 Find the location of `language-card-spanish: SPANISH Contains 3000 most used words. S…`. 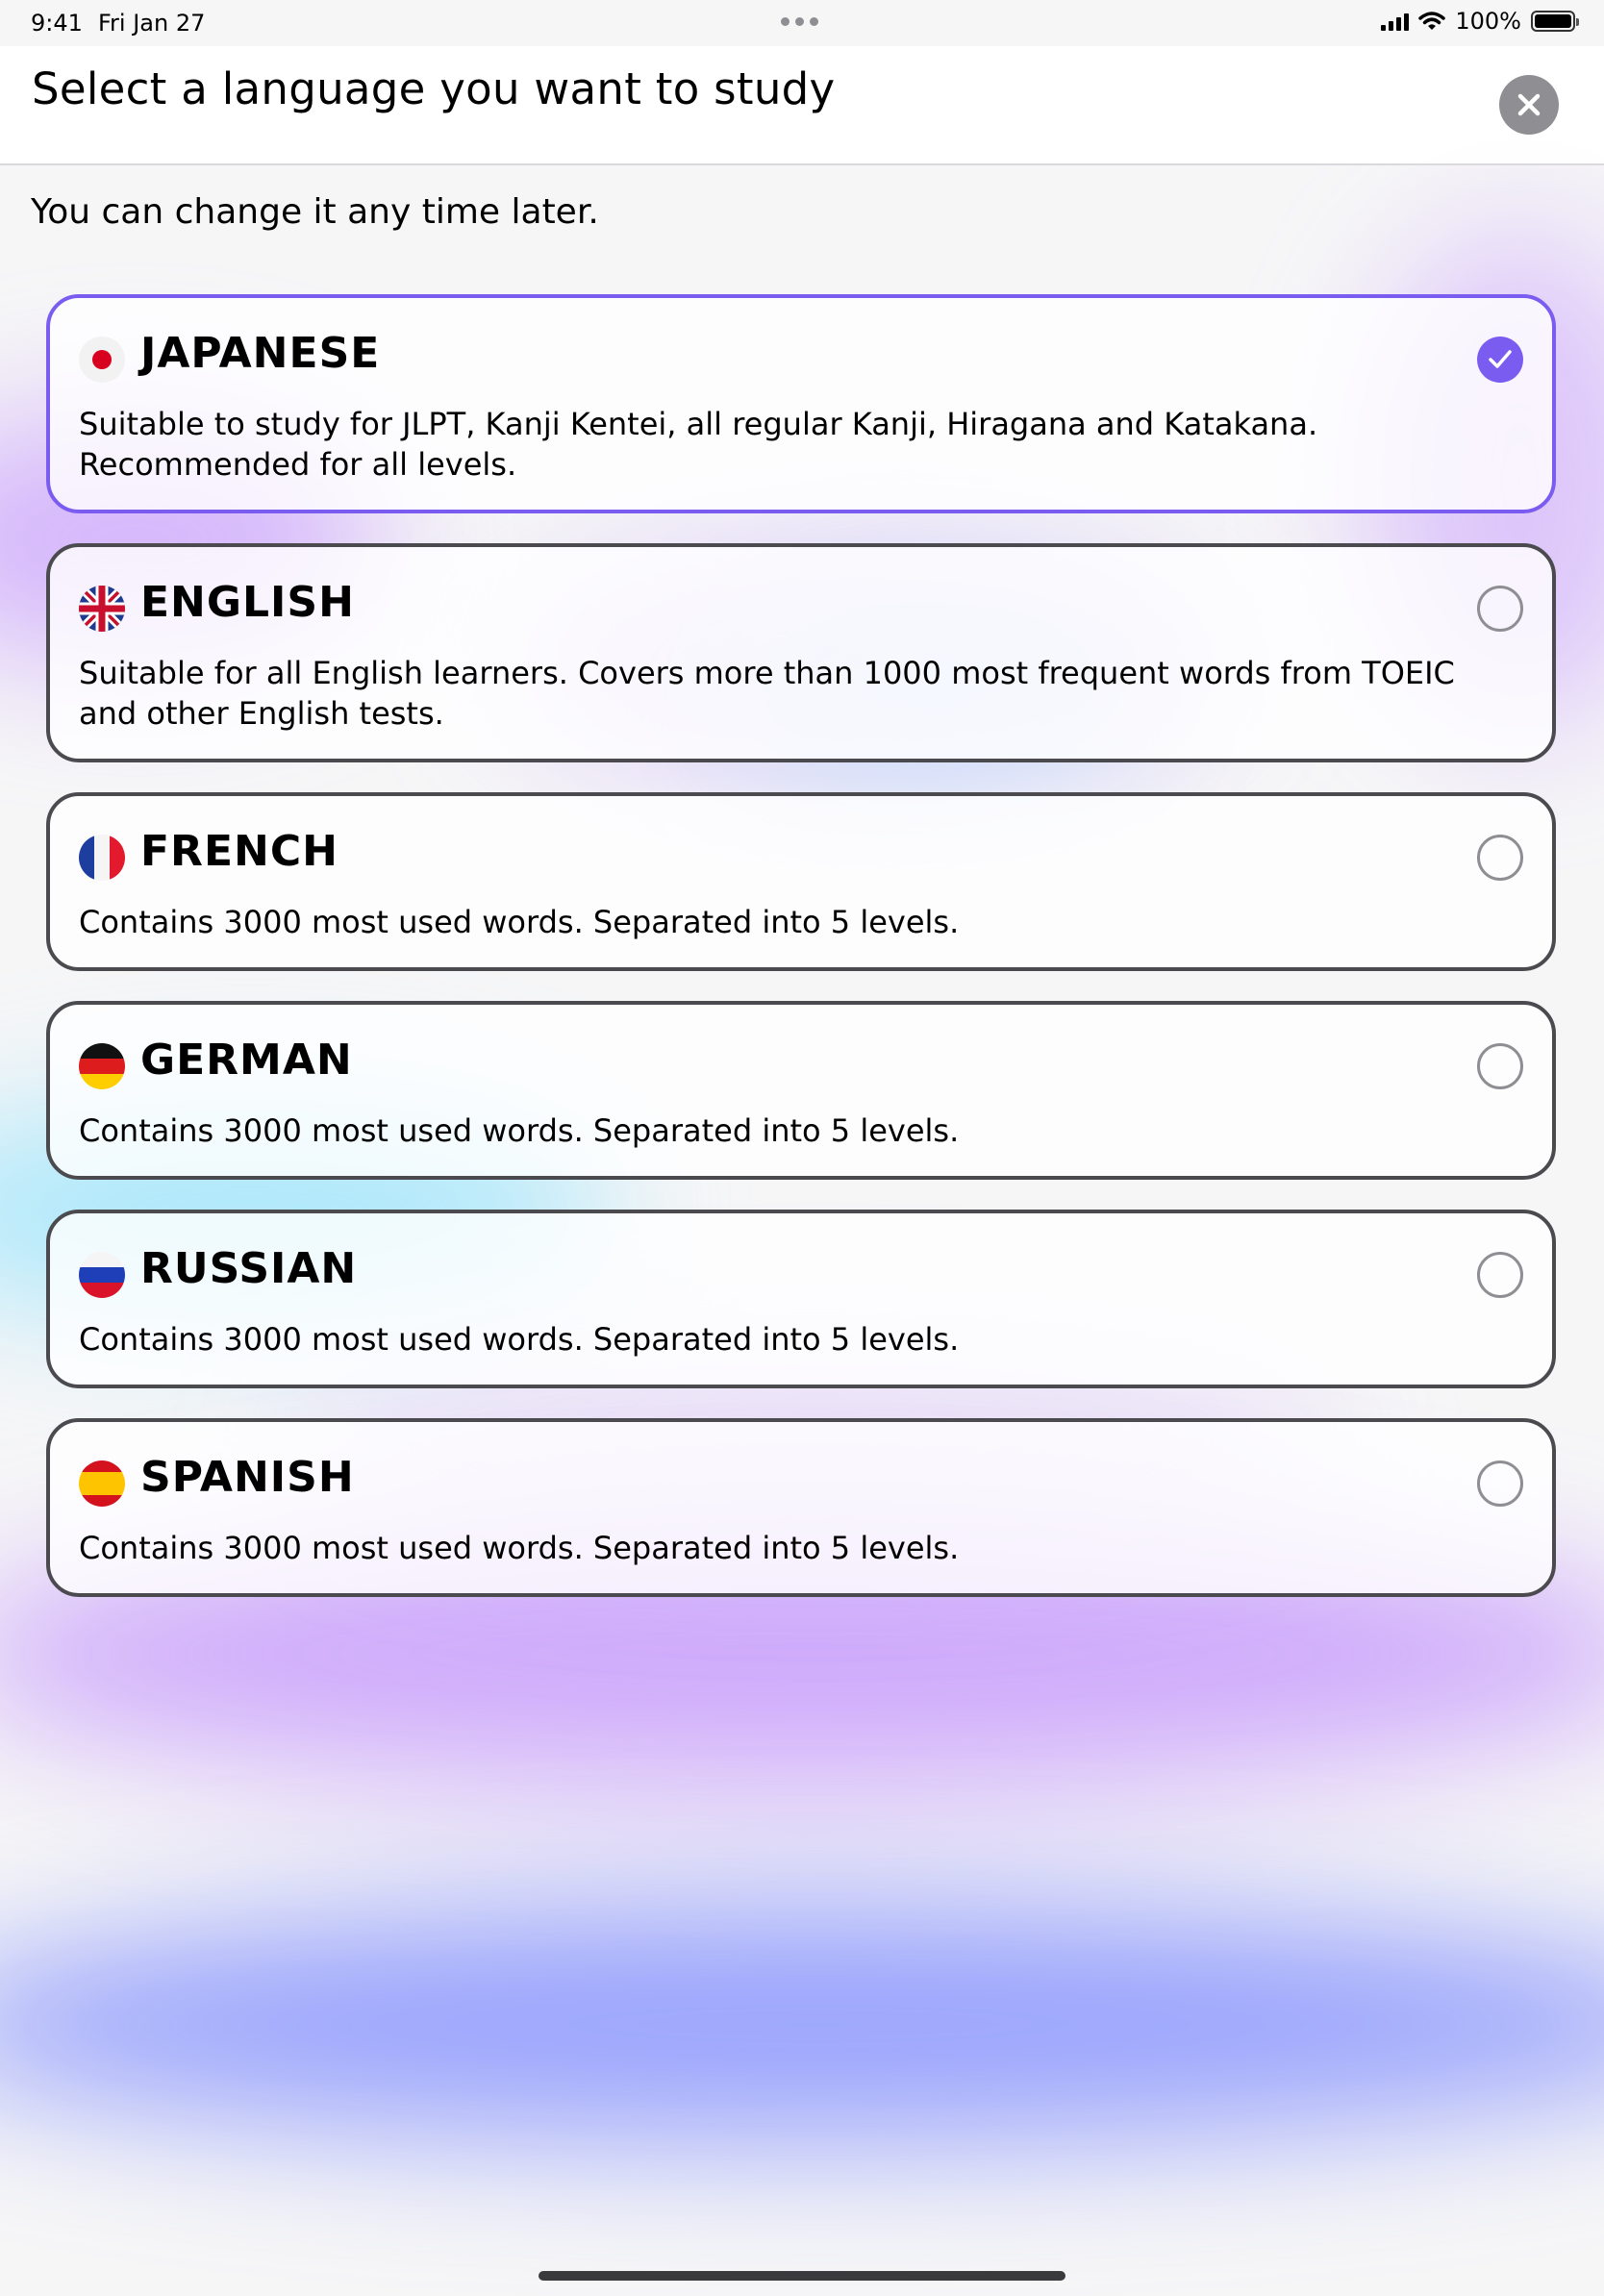

language-card-spanish: SPANISH Contains 3000 most used words. S… is located at coordinates (801, 1507).